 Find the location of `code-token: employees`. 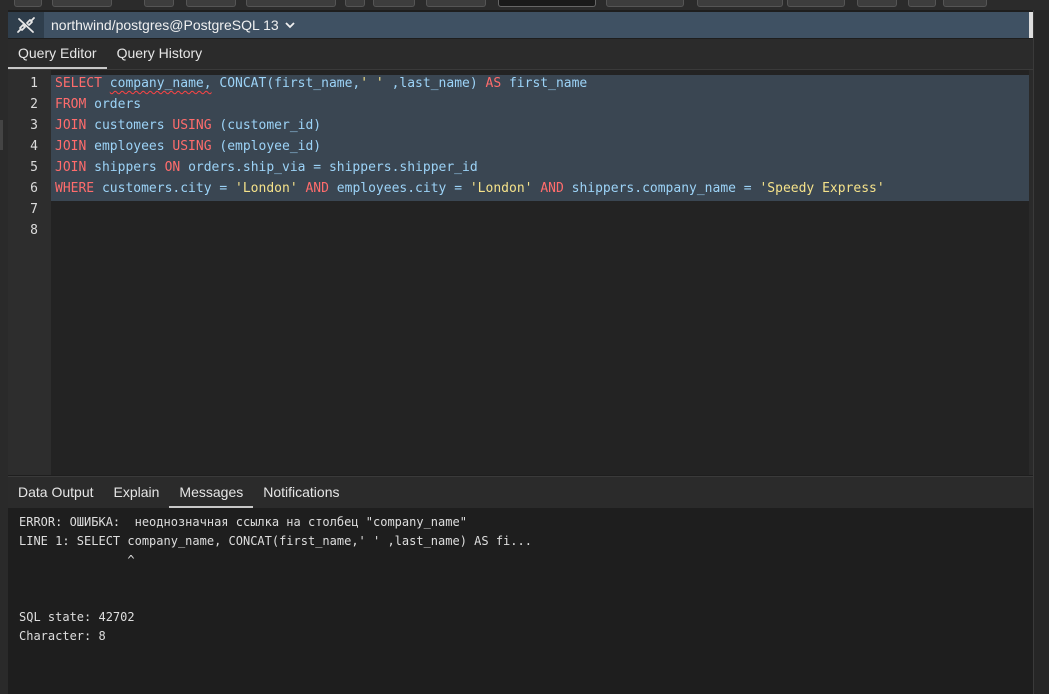

code-token: employees is located at coordinates (129, 146).